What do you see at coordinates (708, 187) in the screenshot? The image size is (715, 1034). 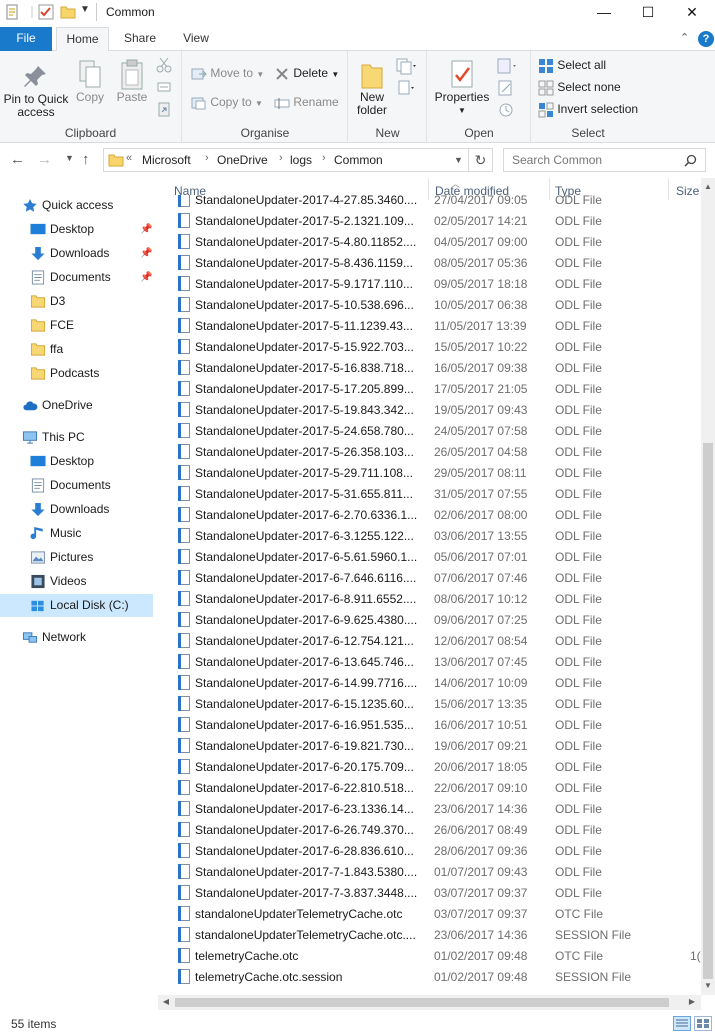 I see `scroll-up-icon: ▲` at bounding box center [708, 187].